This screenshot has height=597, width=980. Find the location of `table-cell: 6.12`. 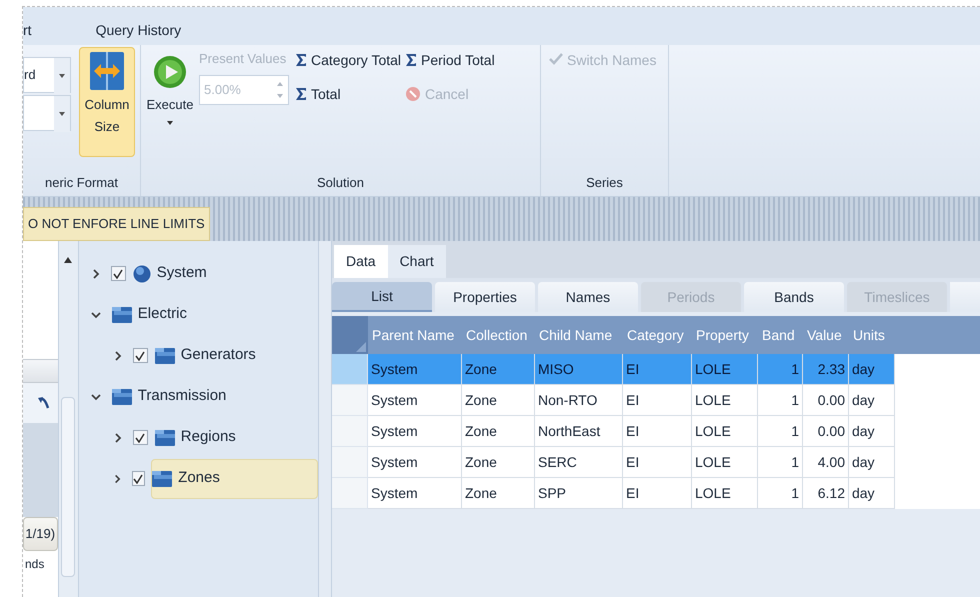

table-cell: 6.12 is located at coordinates (825, 493).